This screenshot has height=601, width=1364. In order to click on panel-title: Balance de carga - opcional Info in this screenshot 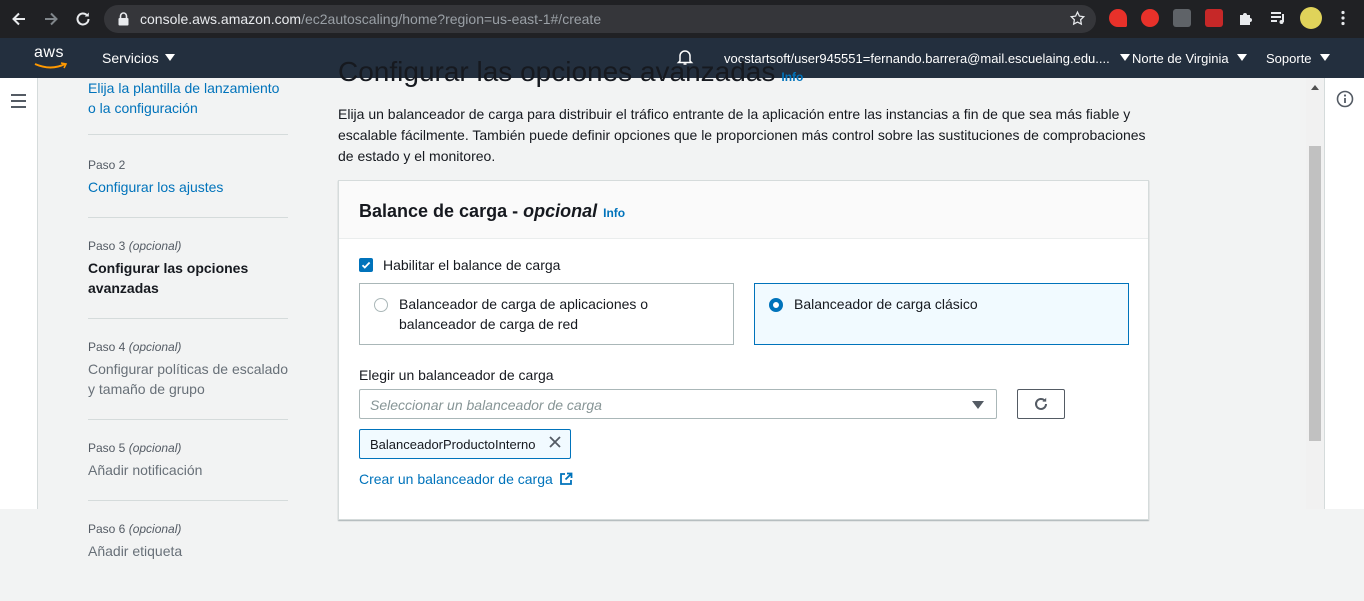, I will do `click(492, 211)`.